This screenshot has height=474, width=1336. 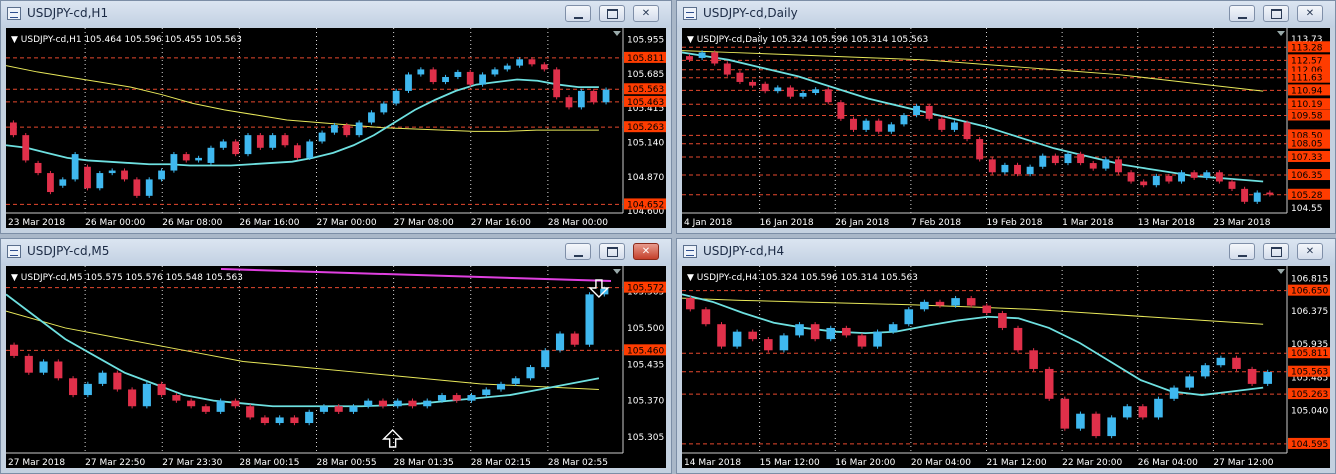 What do you see at coordinates (1006, 14) in the screenshot?
I see `title-bar: USDJPY-cd,Daily ✕` at bounding box center [1006, 14].